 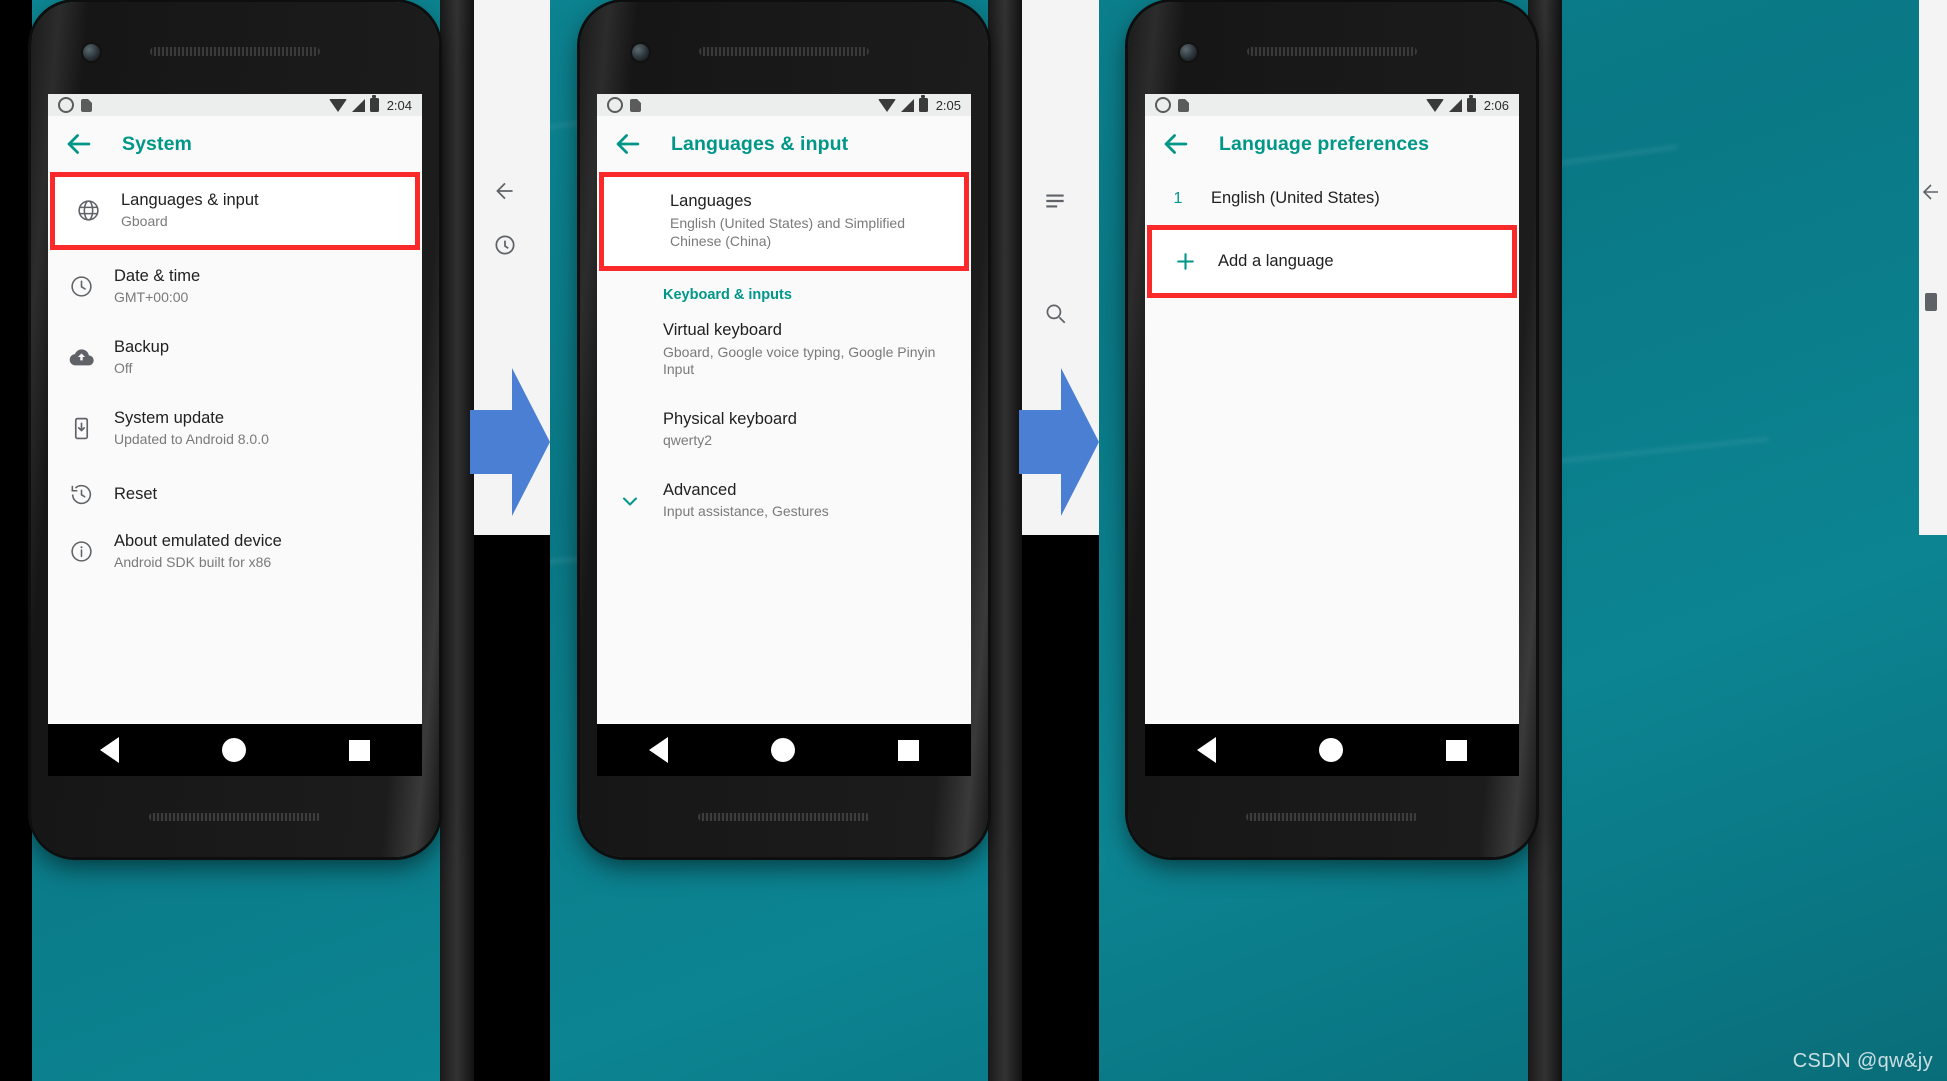 What do you see at coordinates (169, 417) in the screenshot?
I see `list-item-title: System update` at bounding box center [169, 417].